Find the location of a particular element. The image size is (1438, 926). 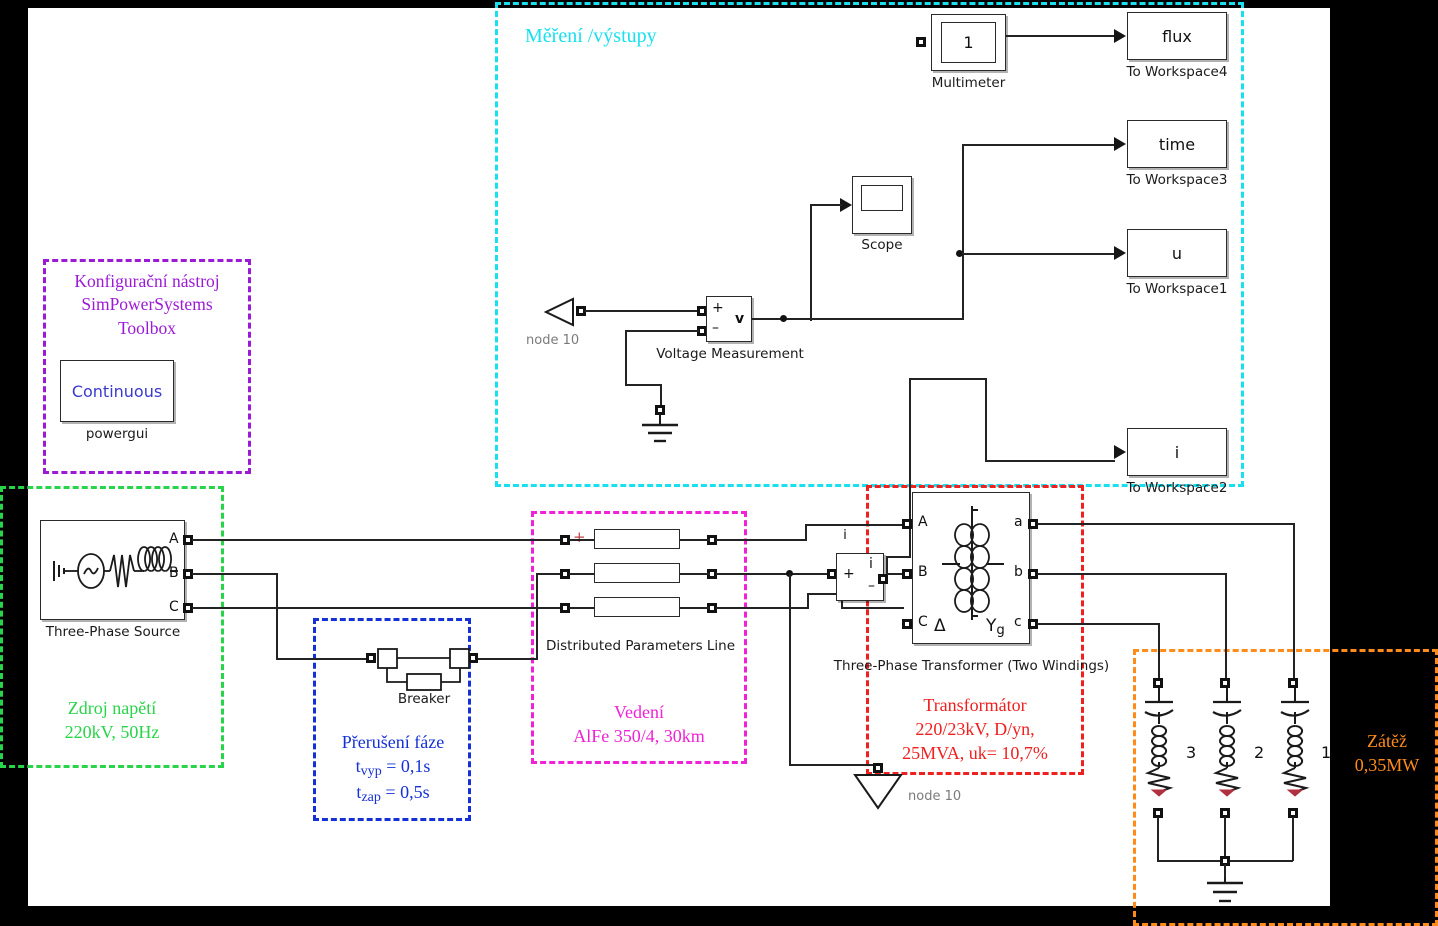

voltage-meas-output-label: v is located at coordinates (740, 319).